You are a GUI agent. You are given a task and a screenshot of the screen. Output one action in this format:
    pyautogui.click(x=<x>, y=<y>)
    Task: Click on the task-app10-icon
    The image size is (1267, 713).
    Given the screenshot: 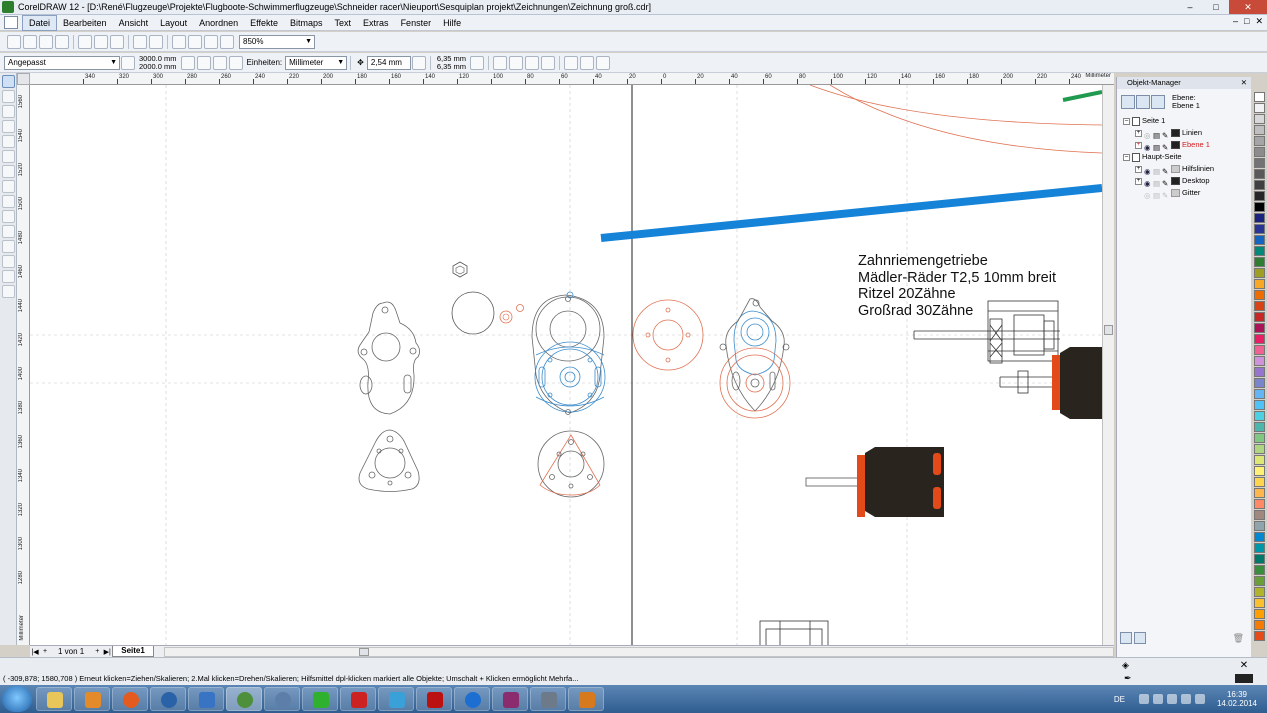 What is the action you would take?
    pyautogui.click(x=396, y=699)
    